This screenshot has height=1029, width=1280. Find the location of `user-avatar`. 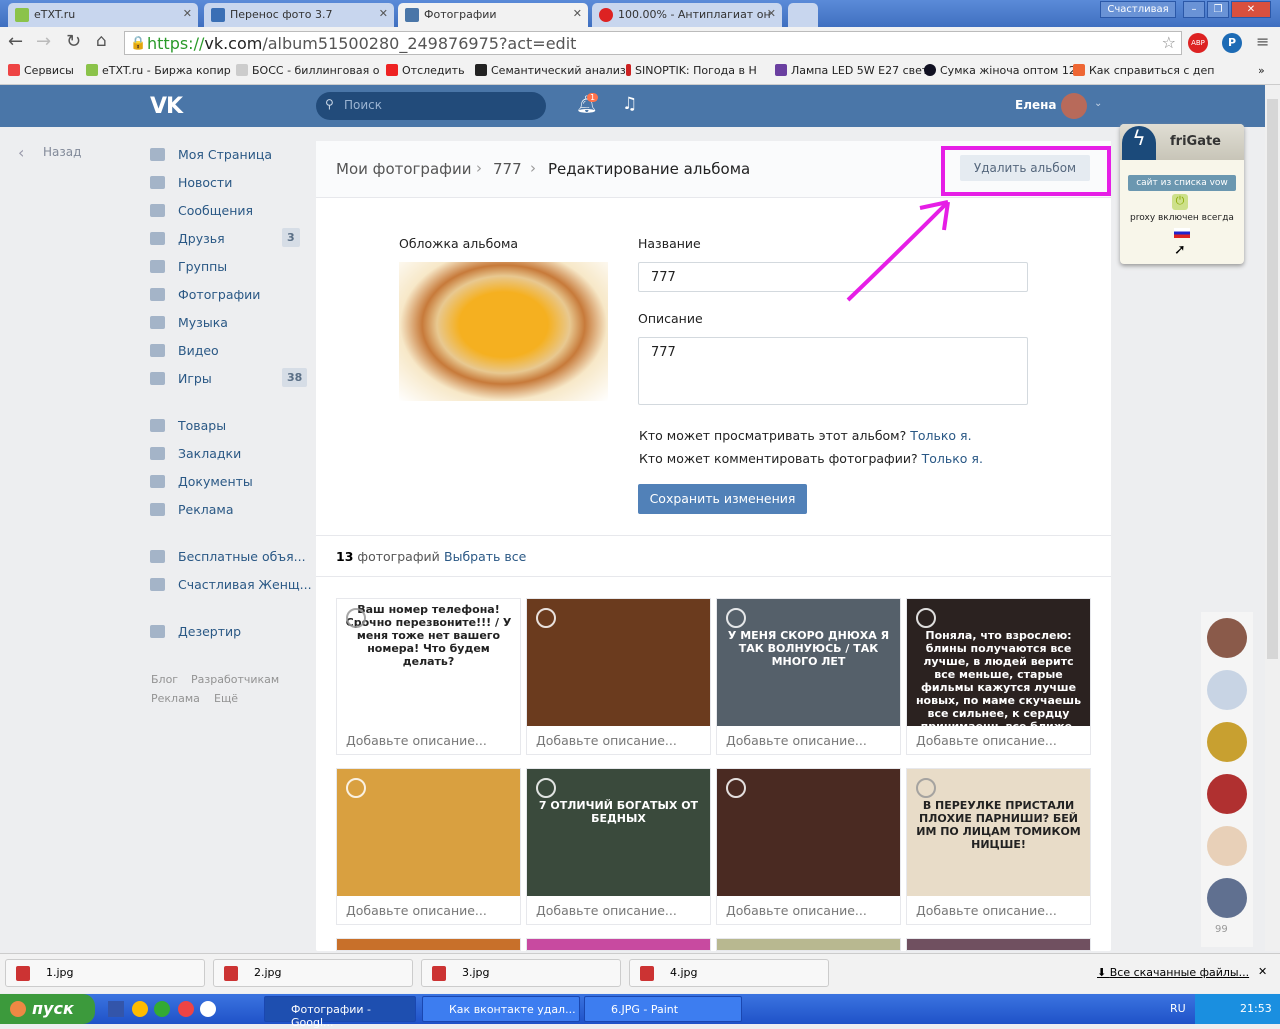

user-avatar is located at coordinates (1074, 106).